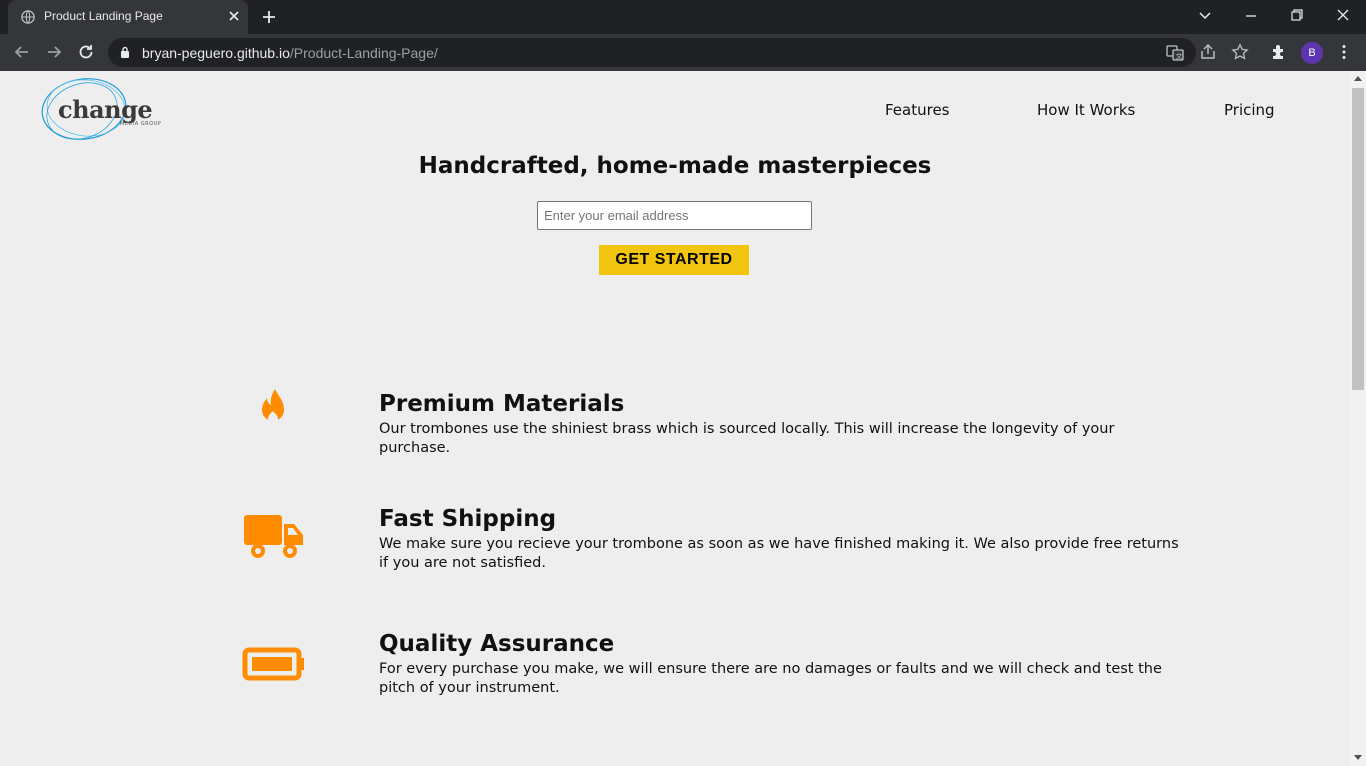  I want to click on fire-icon, so click(273, 406).